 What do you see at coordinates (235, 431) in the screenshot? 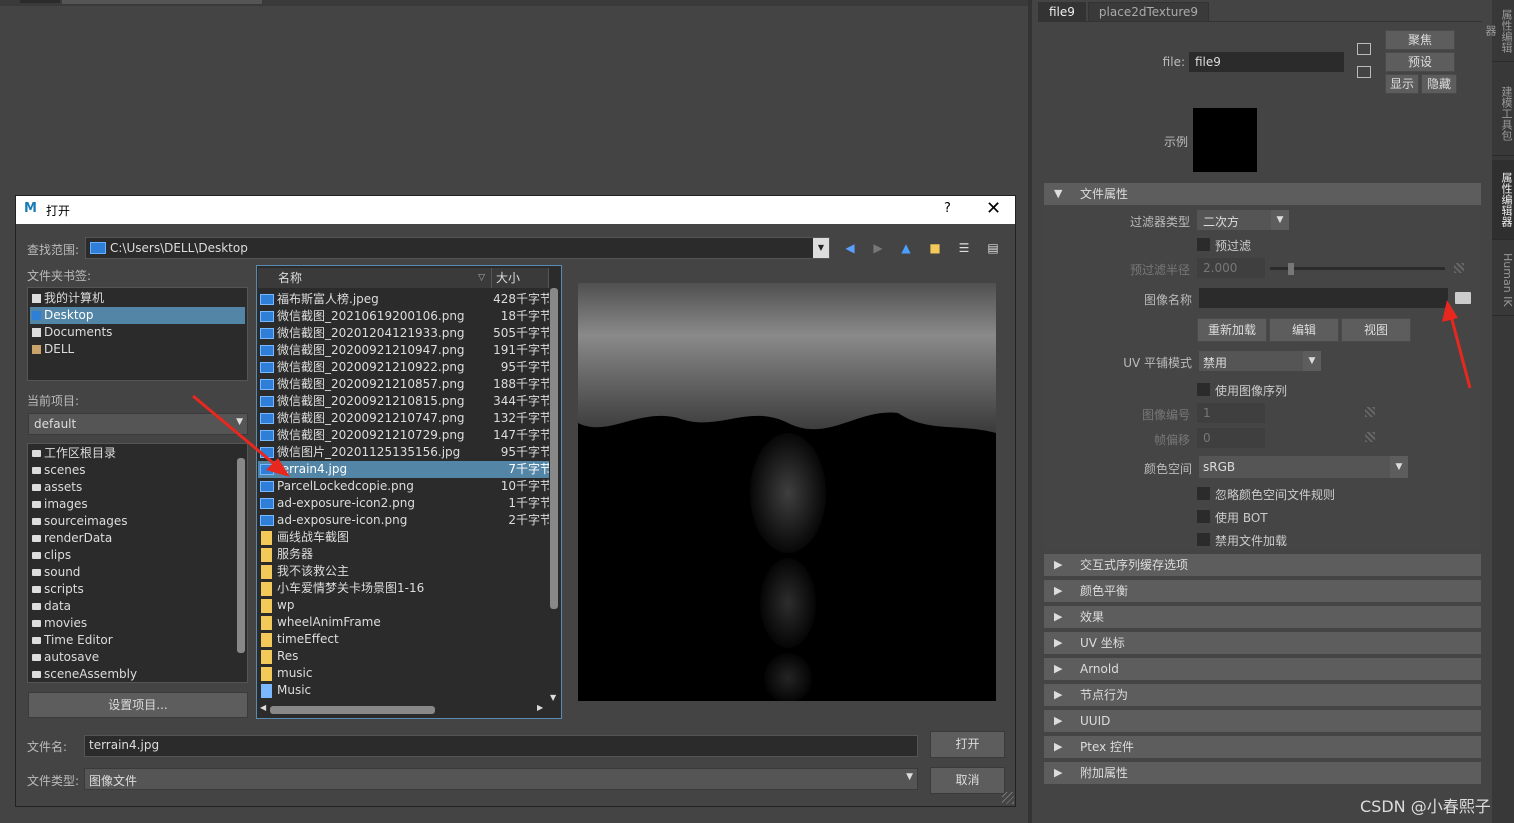
I see `annotation-arrow-file` at bounding box center [235, 431].